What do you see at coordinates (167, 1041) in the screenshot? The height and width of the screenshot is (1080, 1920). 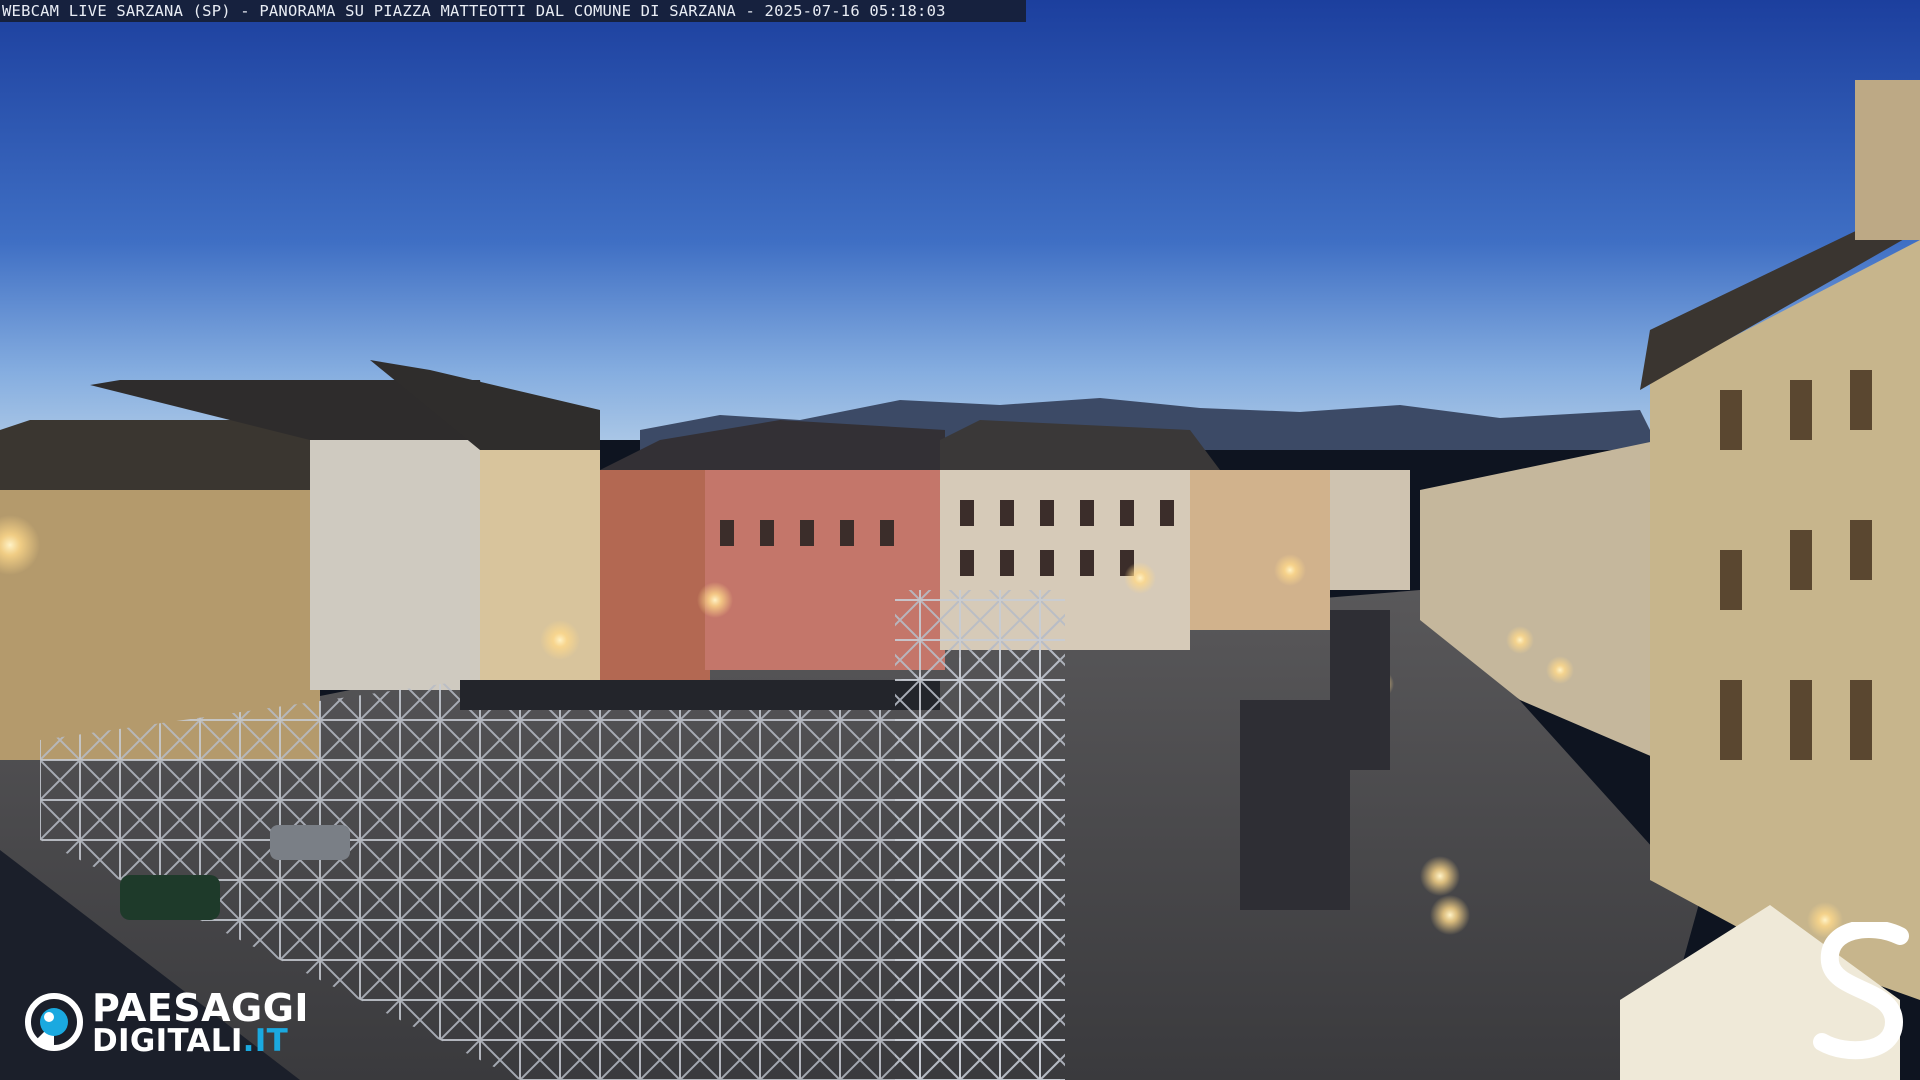 I see `logo-text-digitali-main: DIGITALI` at bounding box center [167, 1041].